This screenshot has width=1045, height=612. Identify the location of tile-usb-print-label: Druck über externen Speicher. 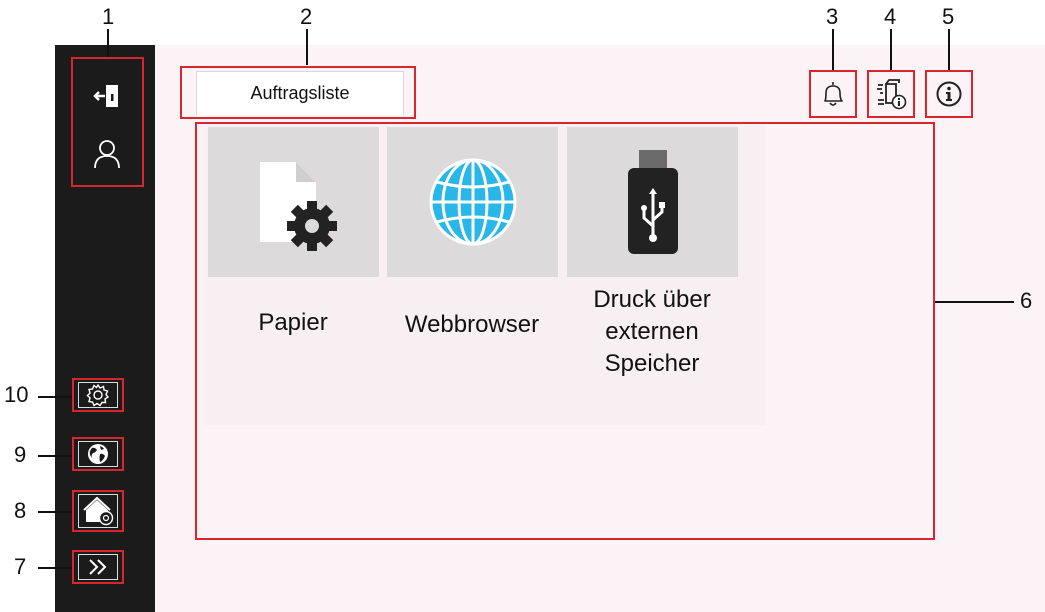
(652, 331).